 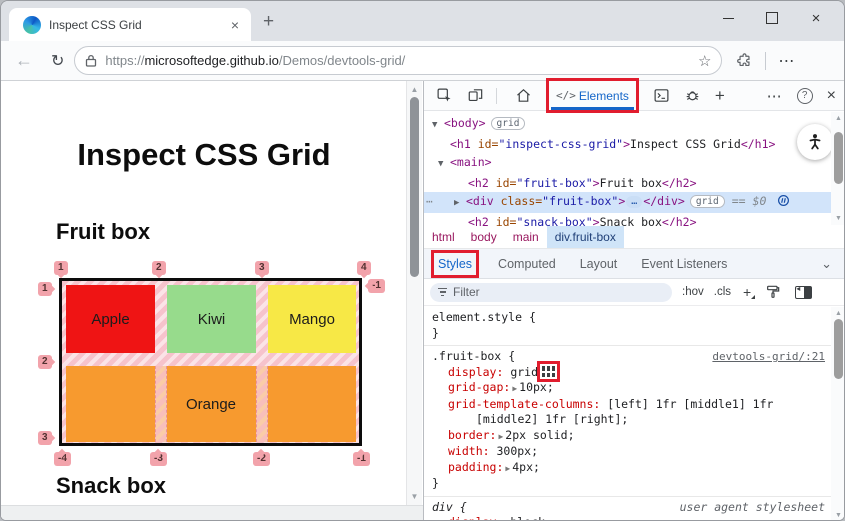 What do you see at coordinates (816, 18) in the screenshot?
I see `close-window-button: ×` at bounding box center [816, 18].